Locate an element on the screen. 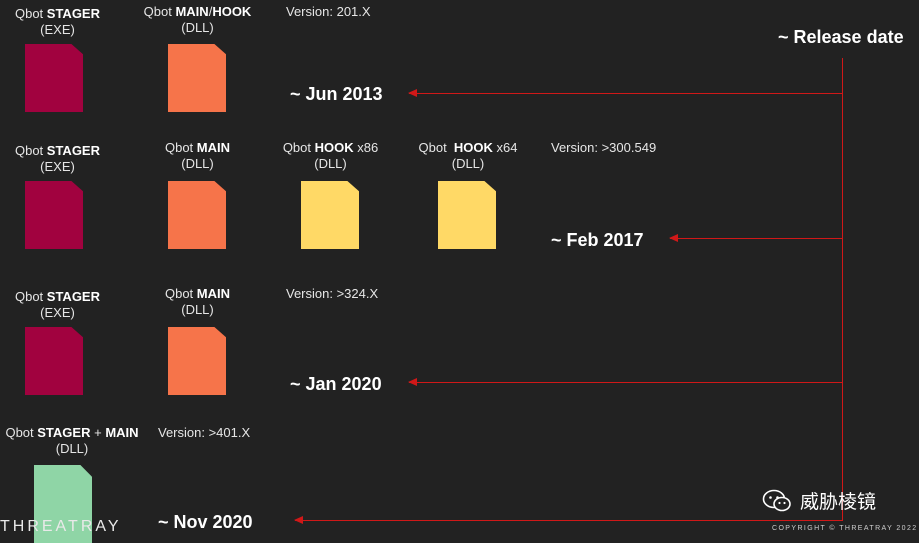  version-label: Version: >401.X is located at coordinates (204, 432).